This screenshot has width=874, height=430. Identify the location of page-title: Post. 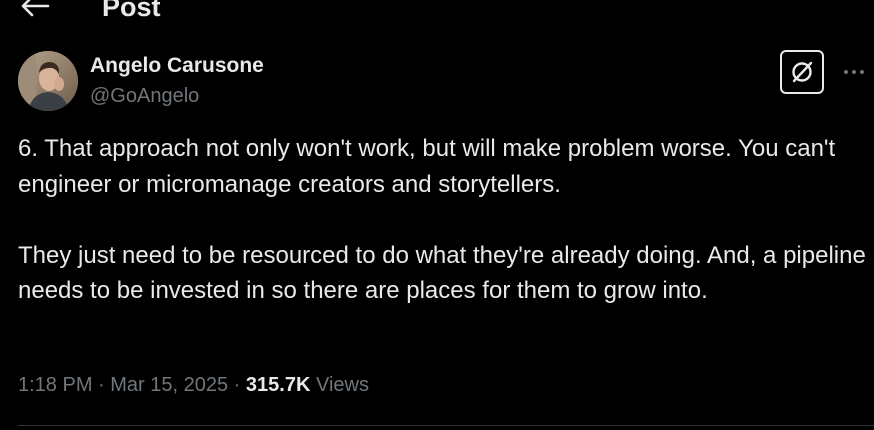
(131, 11).